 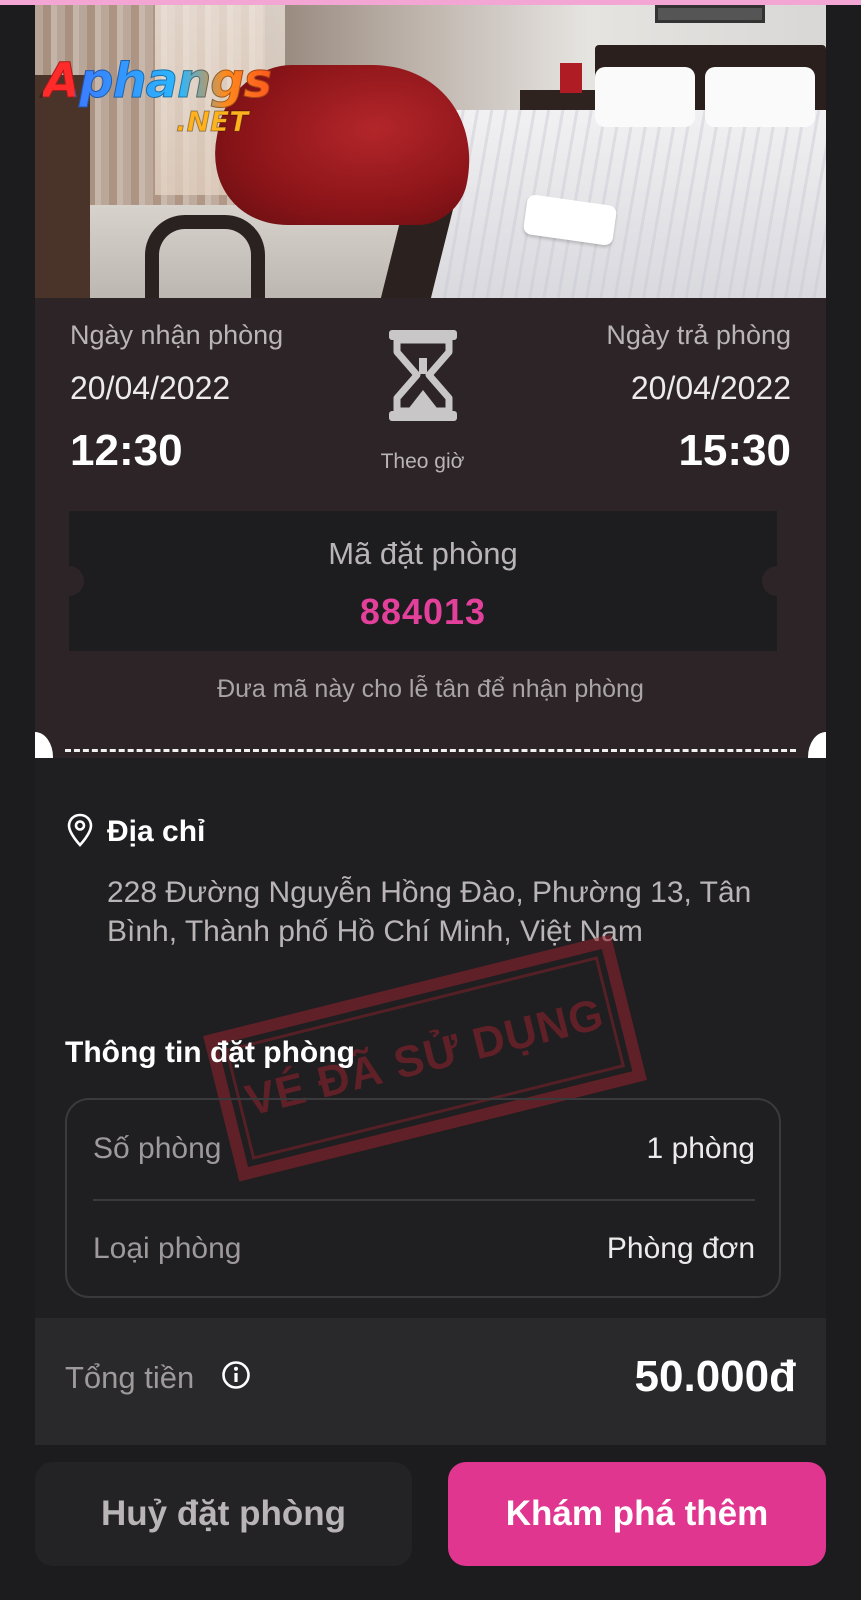 I want to click on checkin-time: 12:30, so click(x=126, y=450).